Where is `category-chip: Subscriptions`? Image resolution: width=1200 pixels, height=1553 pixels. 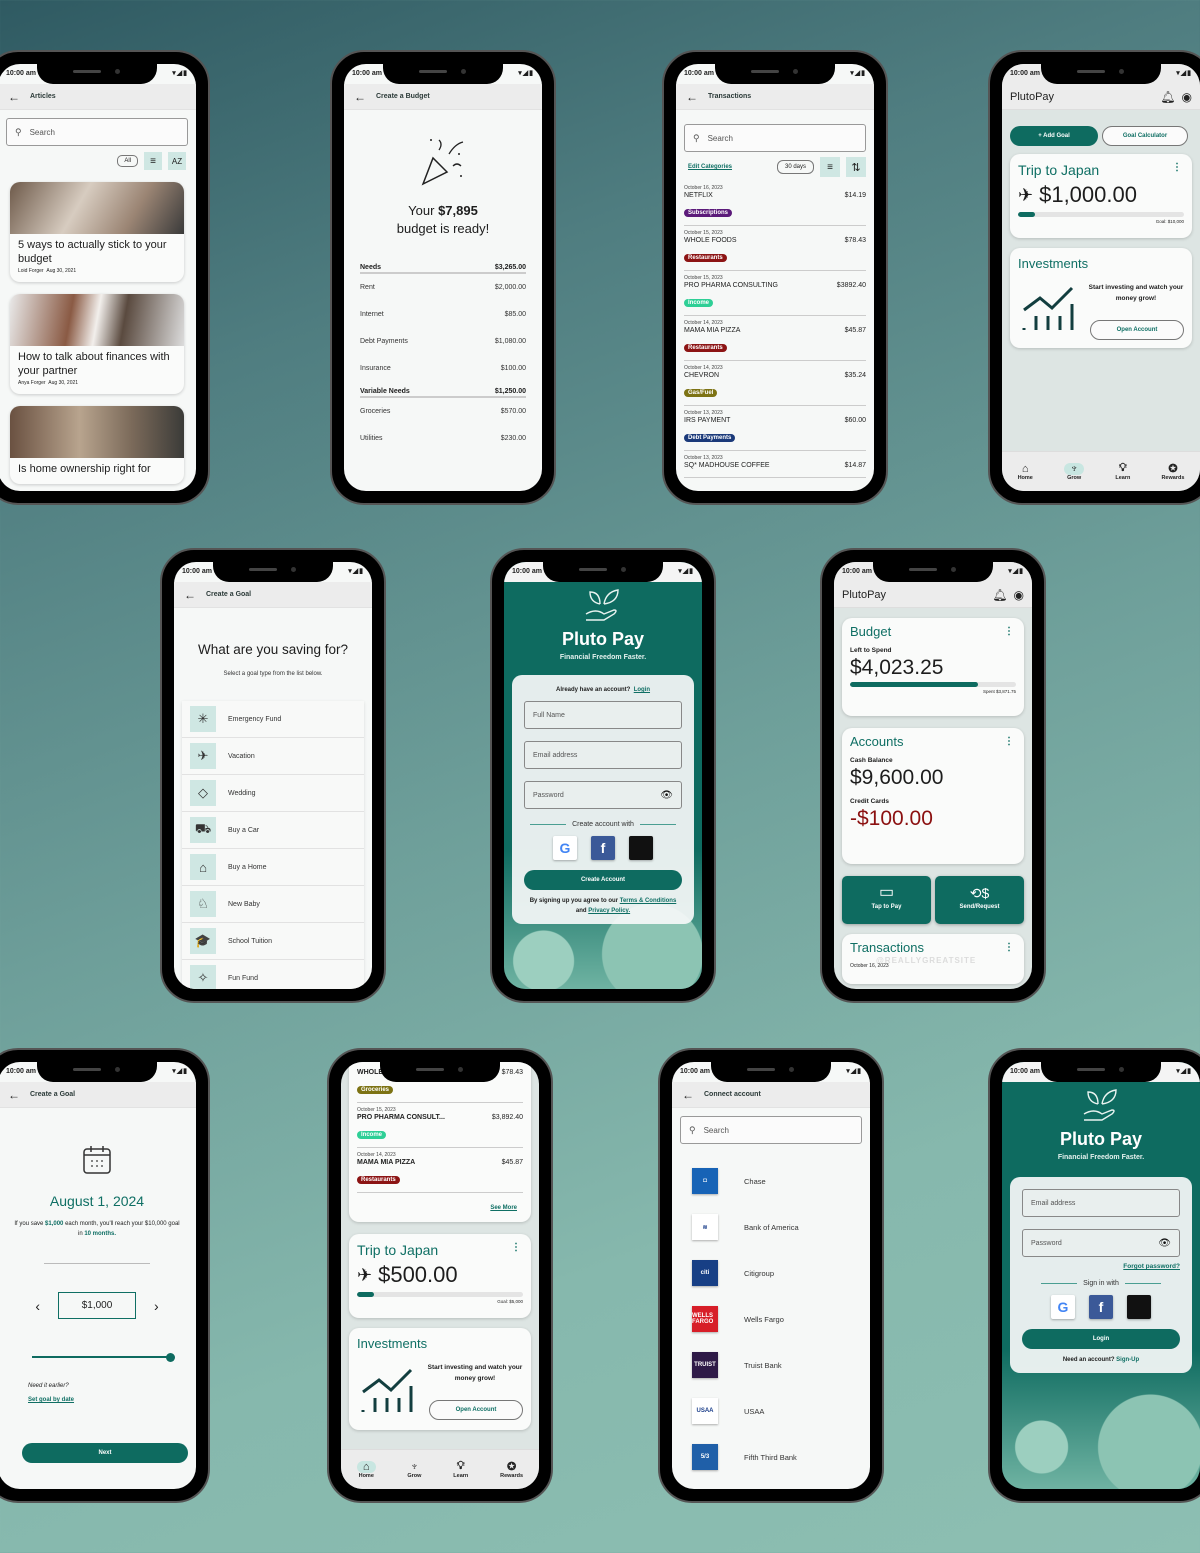 category-chip: Subscriptions is located at coordinates (708, 213).